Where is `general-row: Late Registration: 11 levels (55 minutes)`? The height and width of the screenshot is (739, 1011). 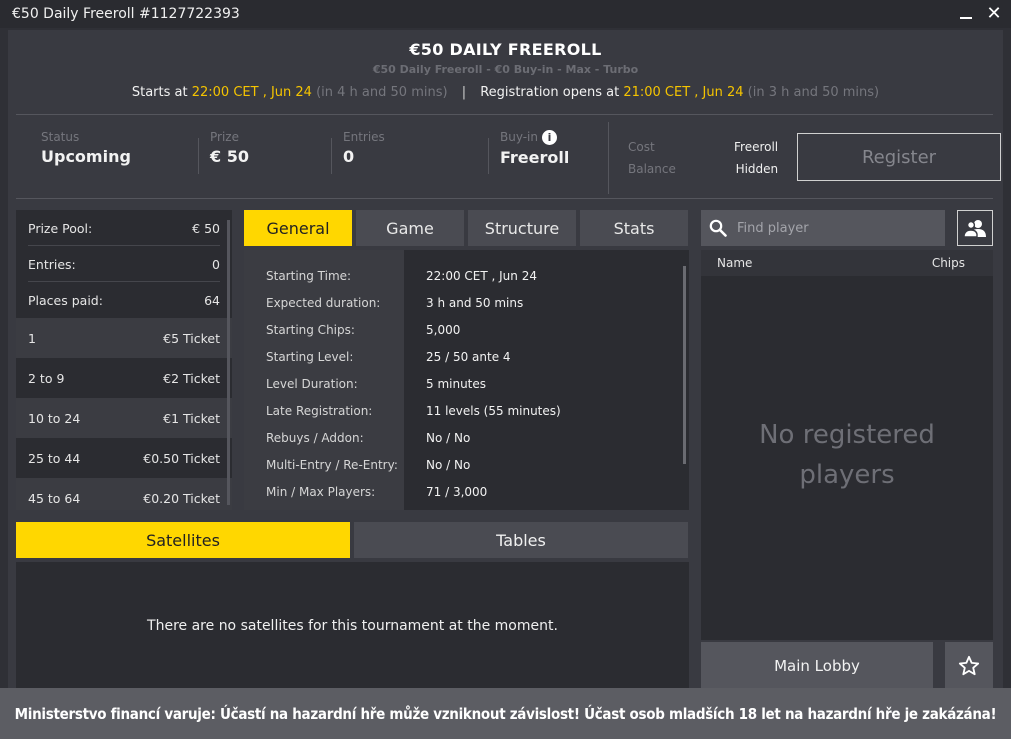
general-row: Late Registration: 11 levels (55 minutes) is located at coordinates (464, 410).